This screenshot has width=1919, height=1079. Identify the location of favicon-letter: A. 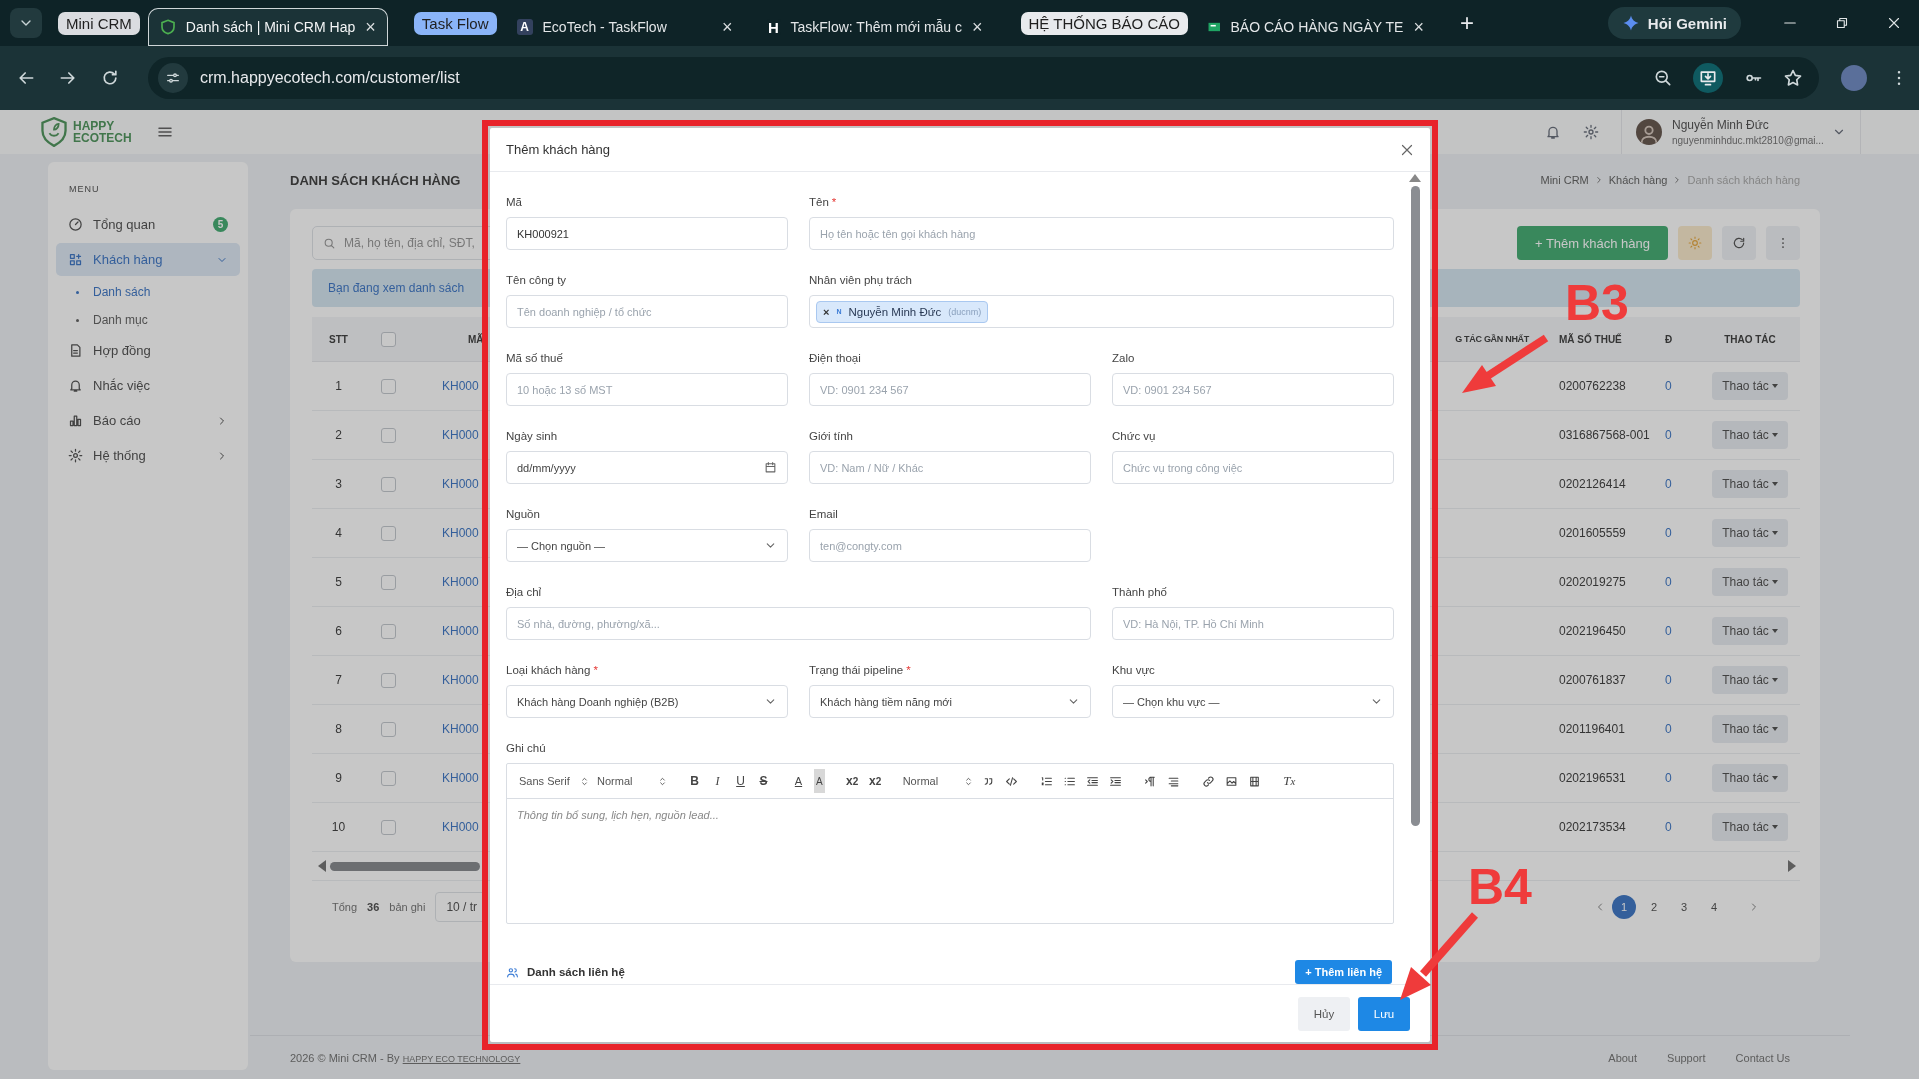
(524, 27).